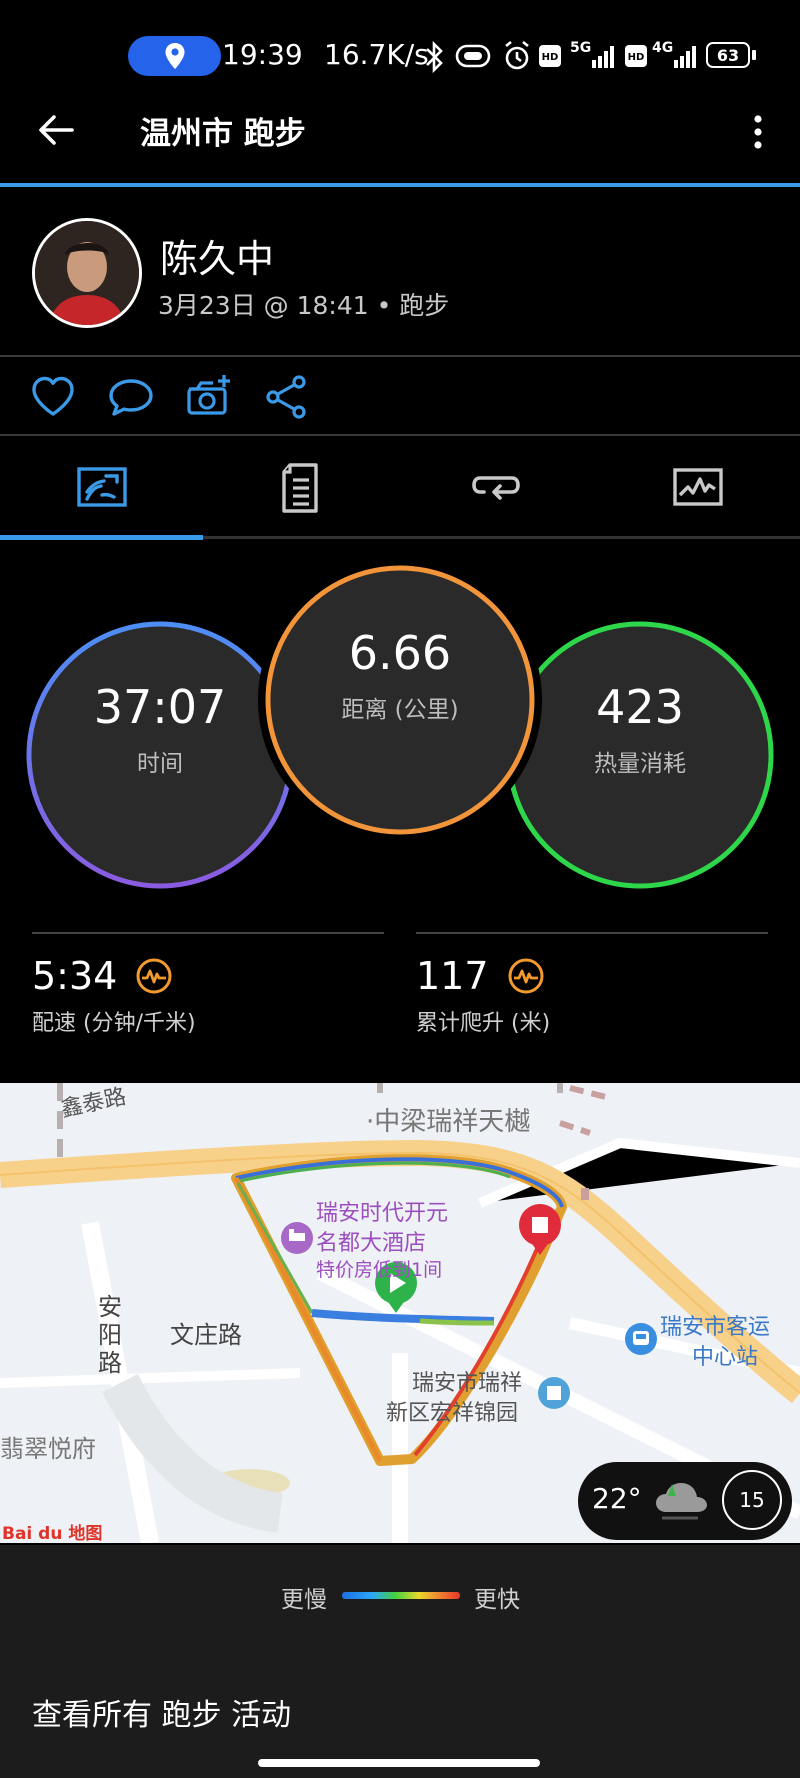 This screenshot has height=1778, width=800. I want to click on home-indicator, so click(399, 1763).